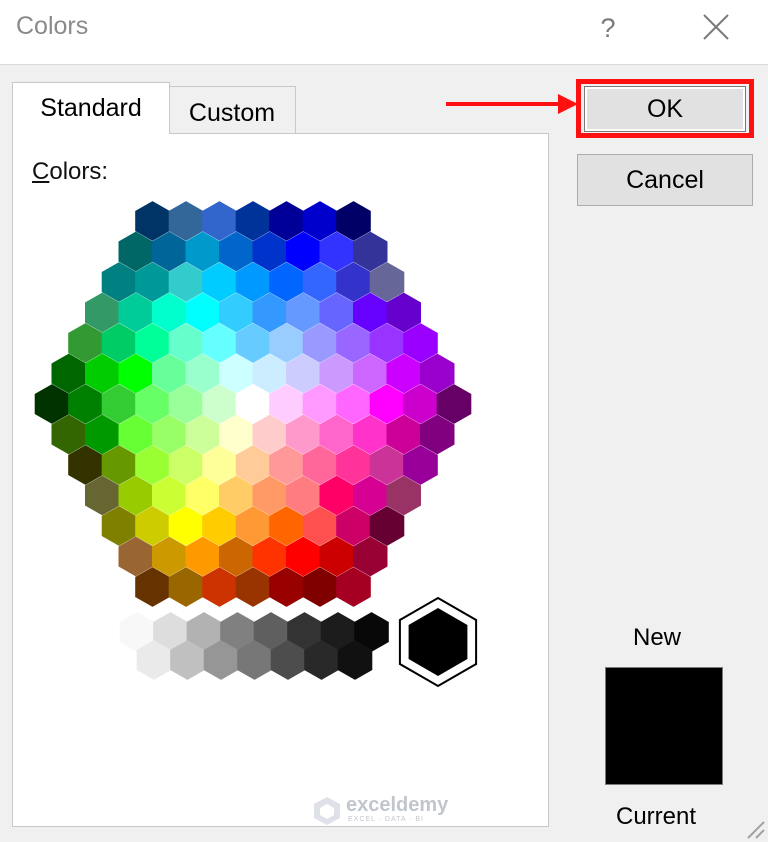  I want to click on dialog-title: Colors, so click(52, 26).